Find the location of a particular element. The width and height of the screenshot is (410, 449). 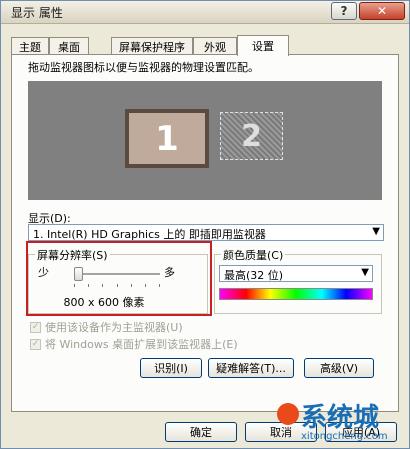

extend-desktop-checkbox-row: ✓ 将 Windows 桌面扩展到该监视器上(E) is located at coordinates (134, 344).